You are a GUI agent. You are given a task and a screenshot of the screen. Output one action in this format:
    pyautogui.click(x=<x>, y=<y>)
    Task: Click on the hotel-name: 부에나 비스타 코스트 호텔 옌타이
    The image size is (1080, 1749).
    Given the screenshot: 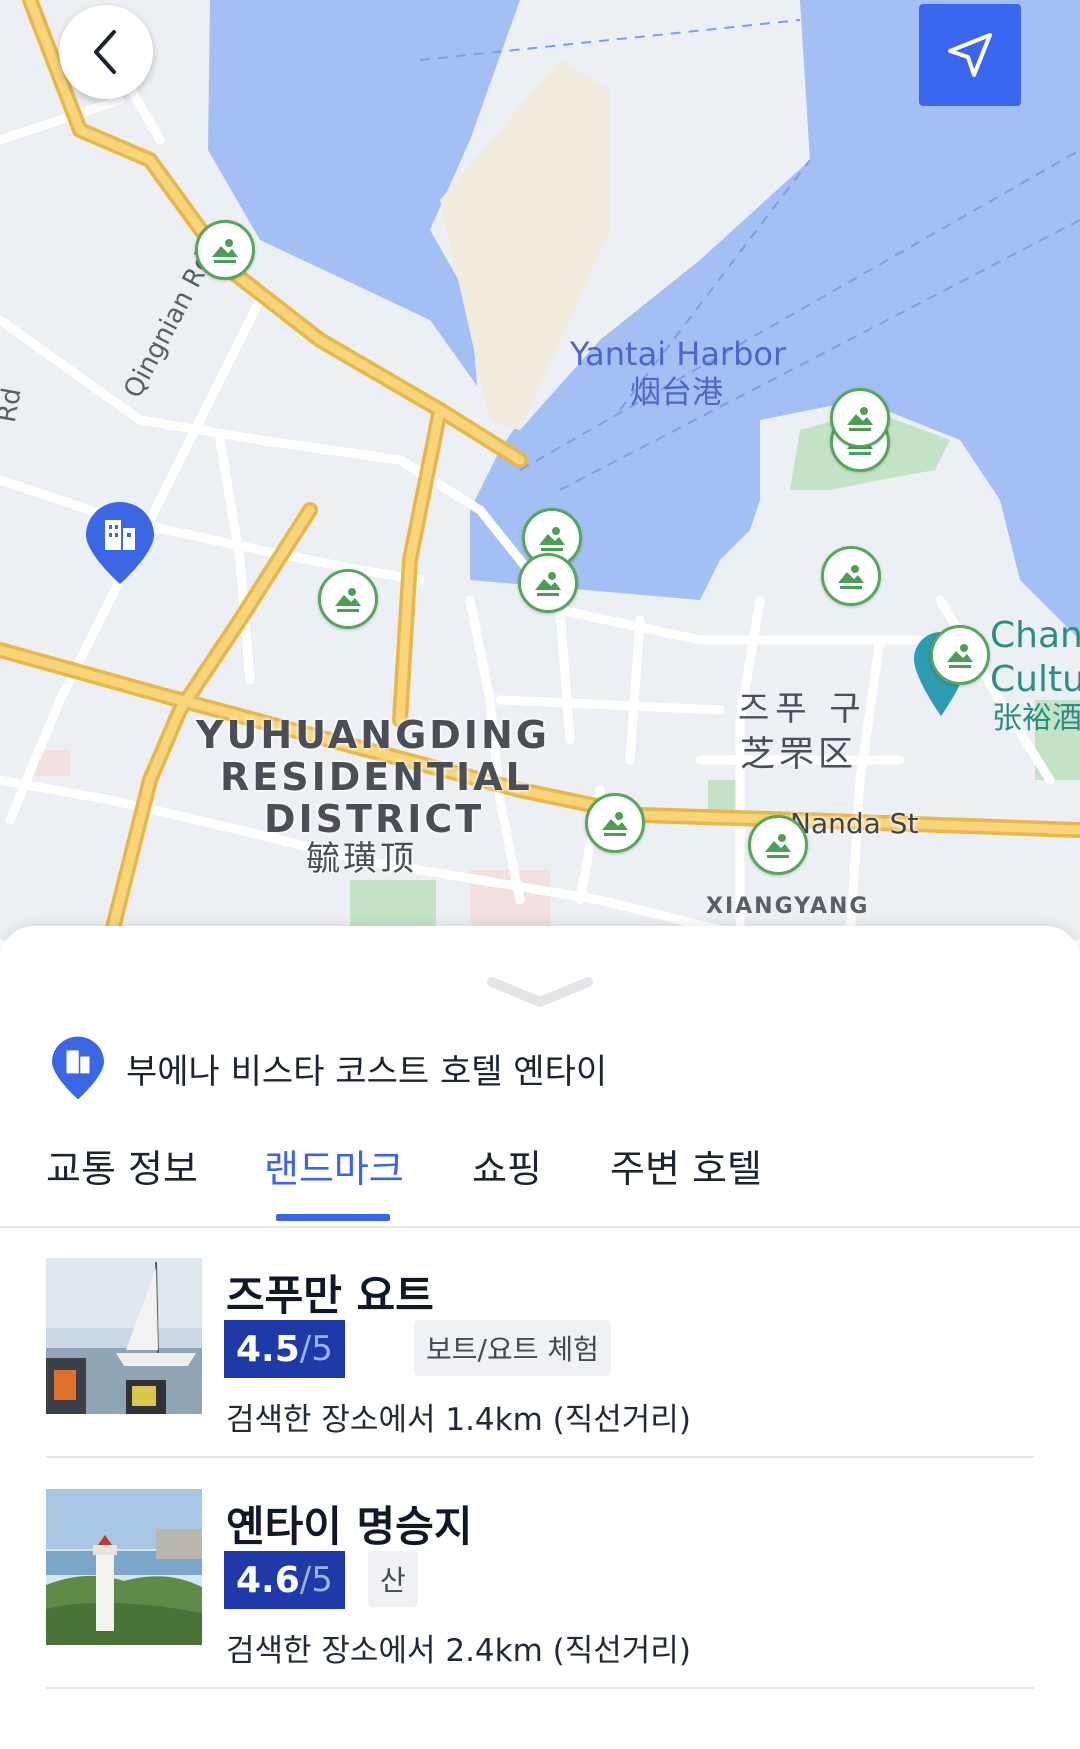 What is the action you would take?
    pyautogui.click(x=367, y=1071)
    